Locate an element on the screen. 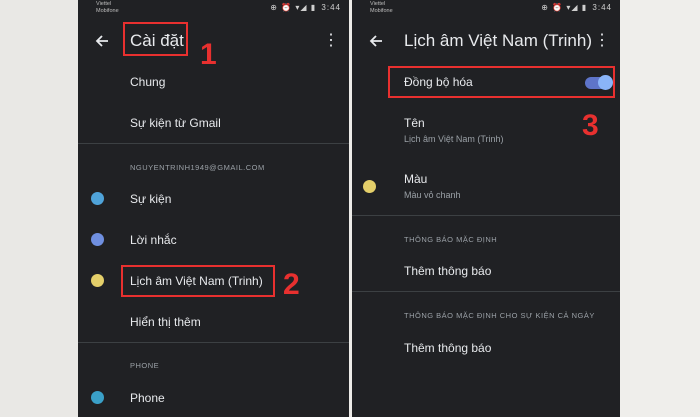  app-bar: Lịch âm Việt Nam (Trinh) ⋮ is located at coordinates (486, 42).